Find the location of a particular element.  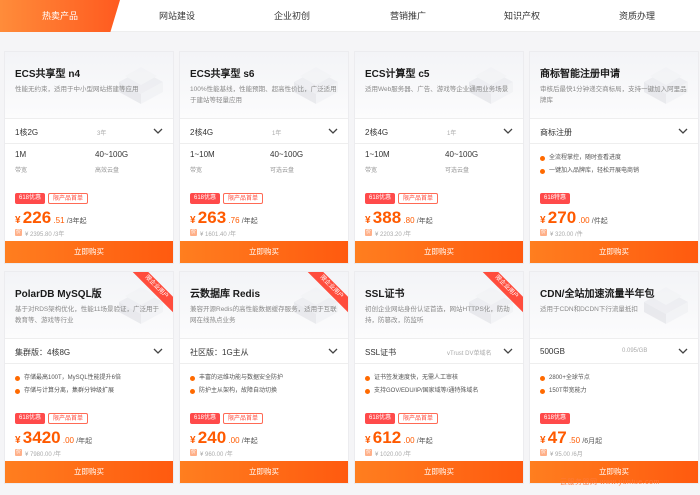

price-unit: /6月起 is located at coordinates (592, 441).